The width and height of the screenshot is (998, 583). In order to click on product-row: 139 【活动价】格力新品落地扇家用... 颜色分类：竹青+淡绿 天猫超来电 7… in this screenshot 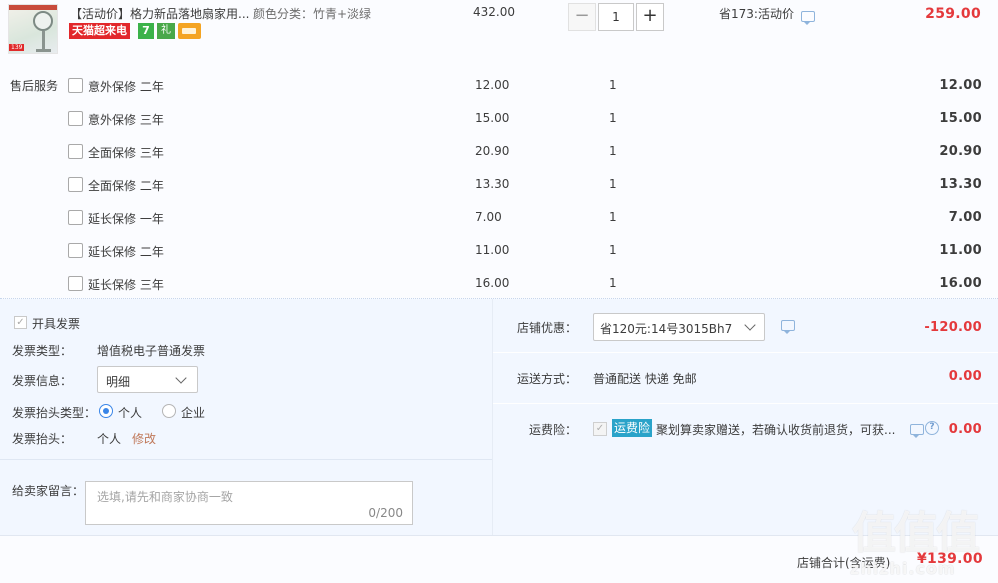, I will do `click(499, 30)`.